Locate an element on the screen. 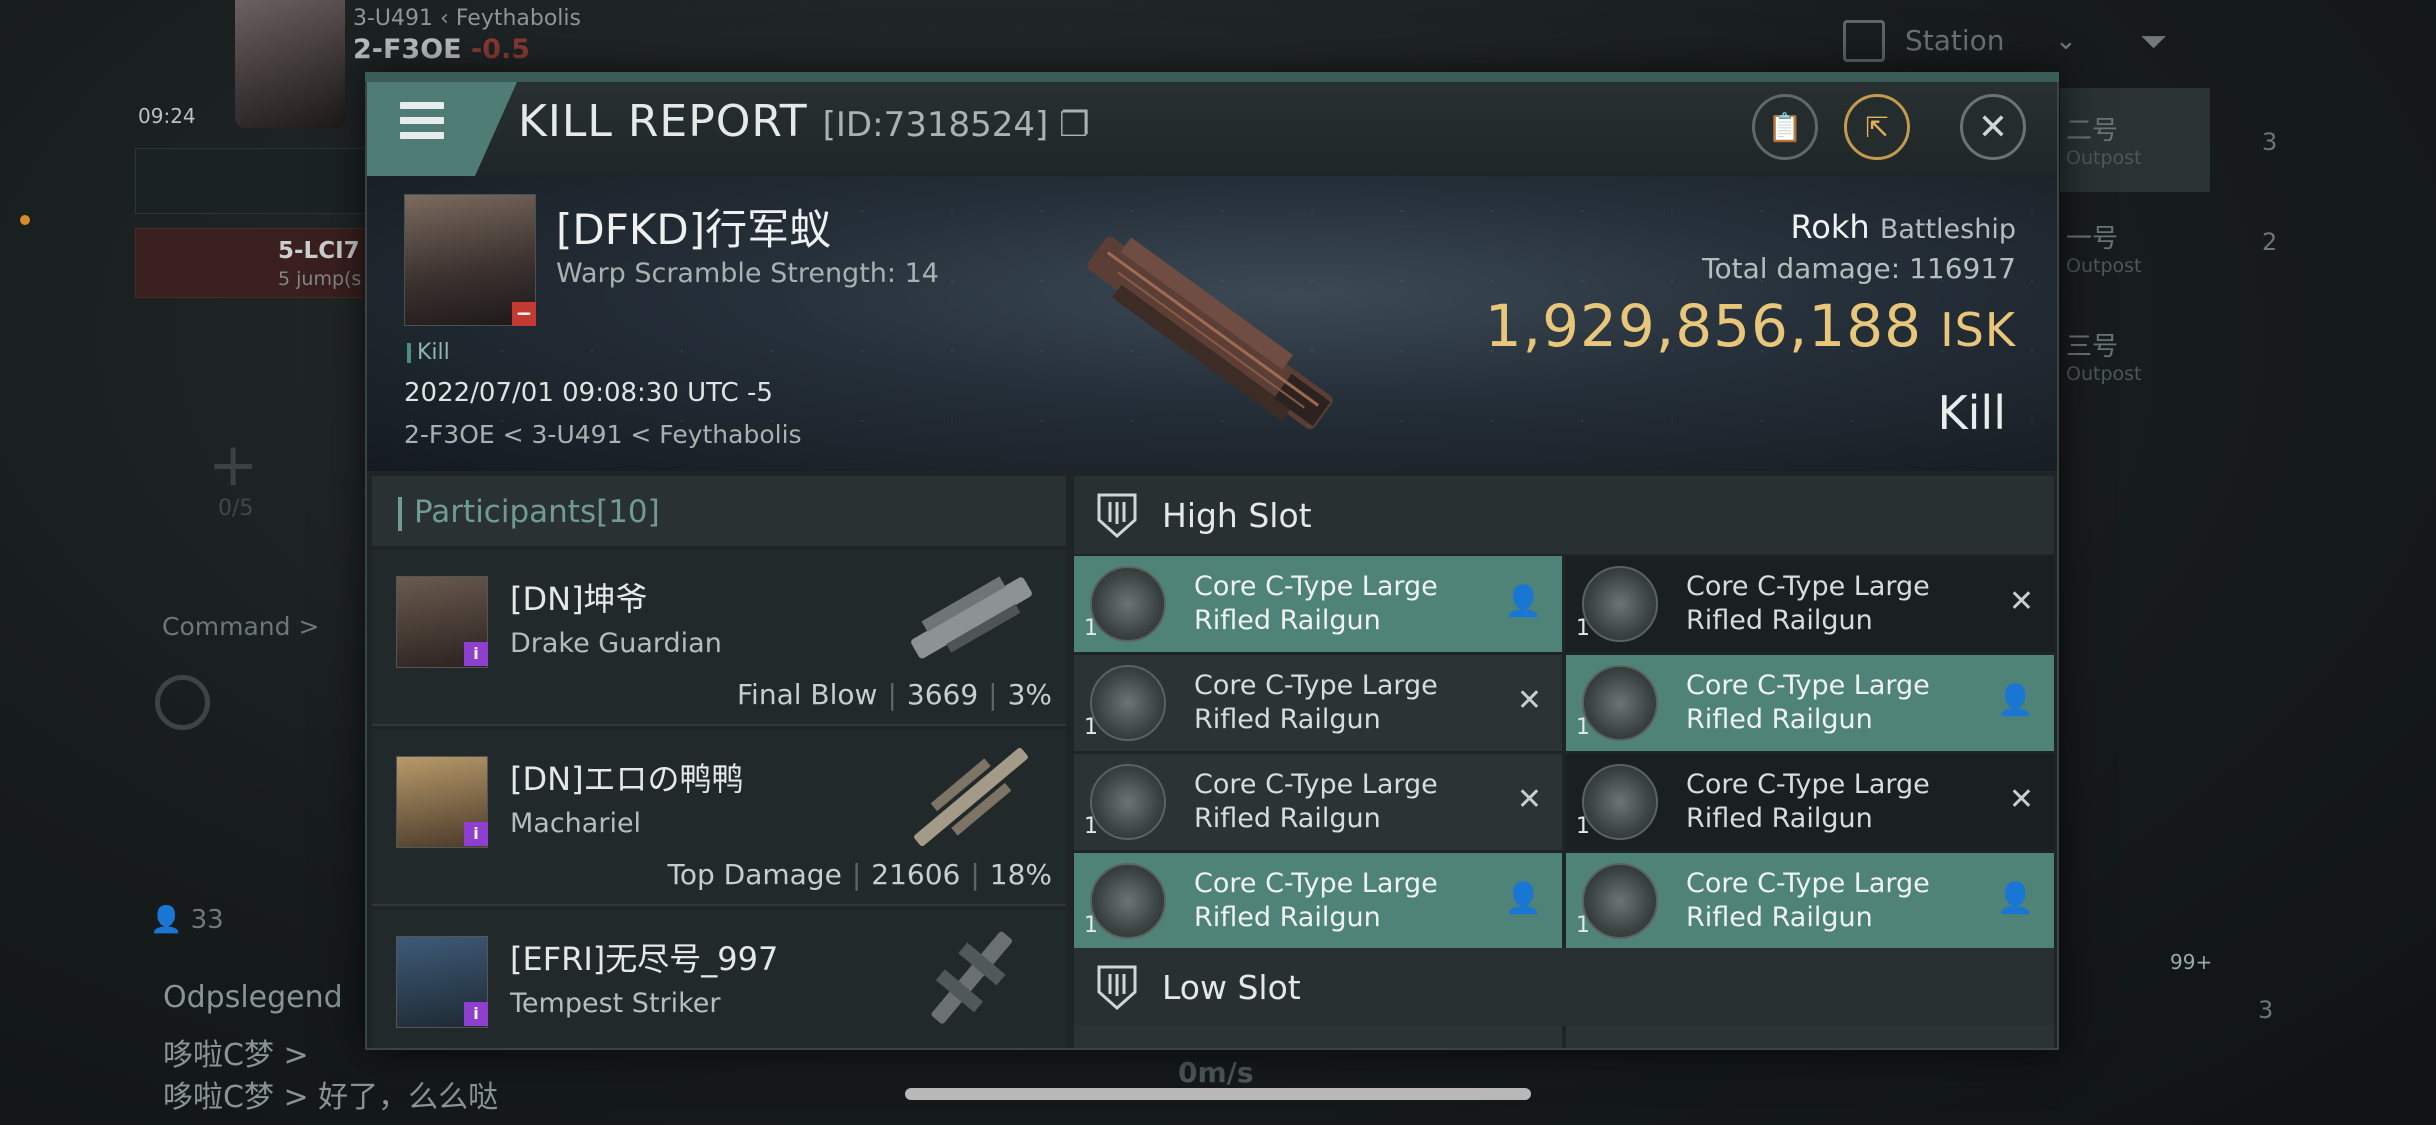  filter-icon: ⏷ is located at coordinates (2153, 42).